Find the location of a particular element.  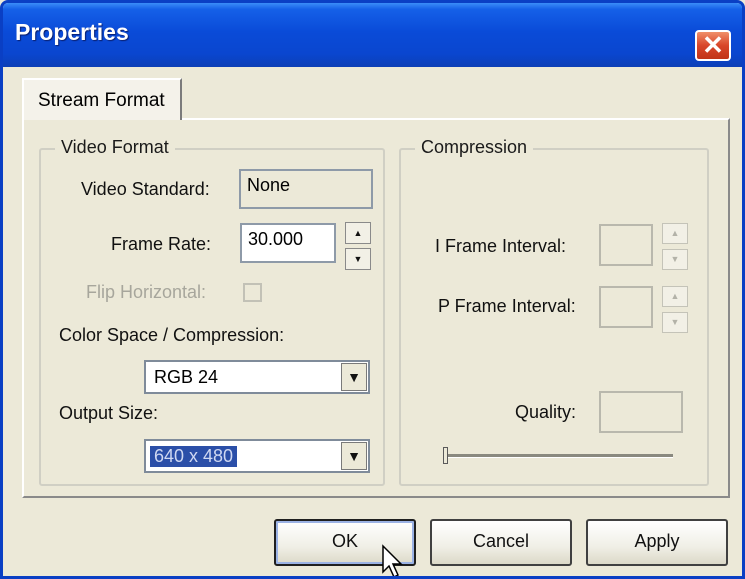

video-standard-field: None is located at coordinates (306, 189).